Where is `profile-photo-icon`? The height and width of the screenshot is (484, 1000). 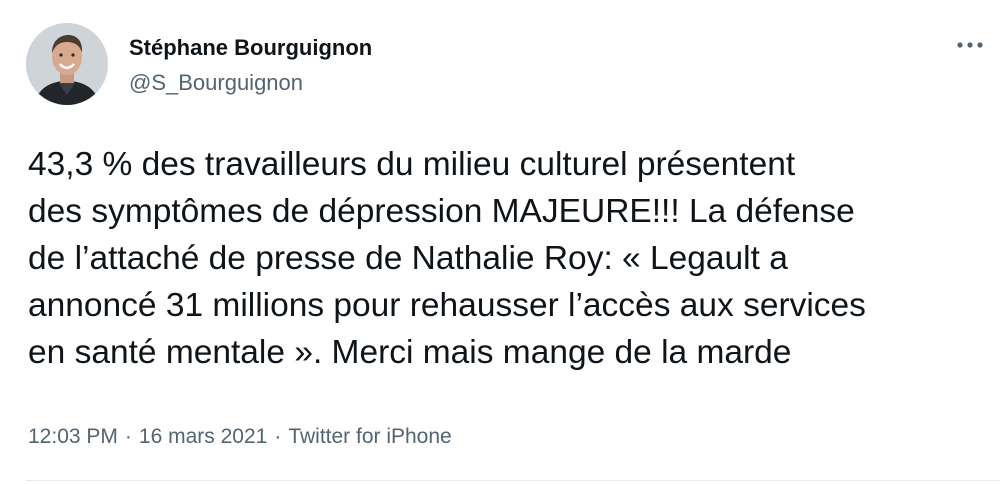 profile-photo-icon is located at coordinates (67, 64).